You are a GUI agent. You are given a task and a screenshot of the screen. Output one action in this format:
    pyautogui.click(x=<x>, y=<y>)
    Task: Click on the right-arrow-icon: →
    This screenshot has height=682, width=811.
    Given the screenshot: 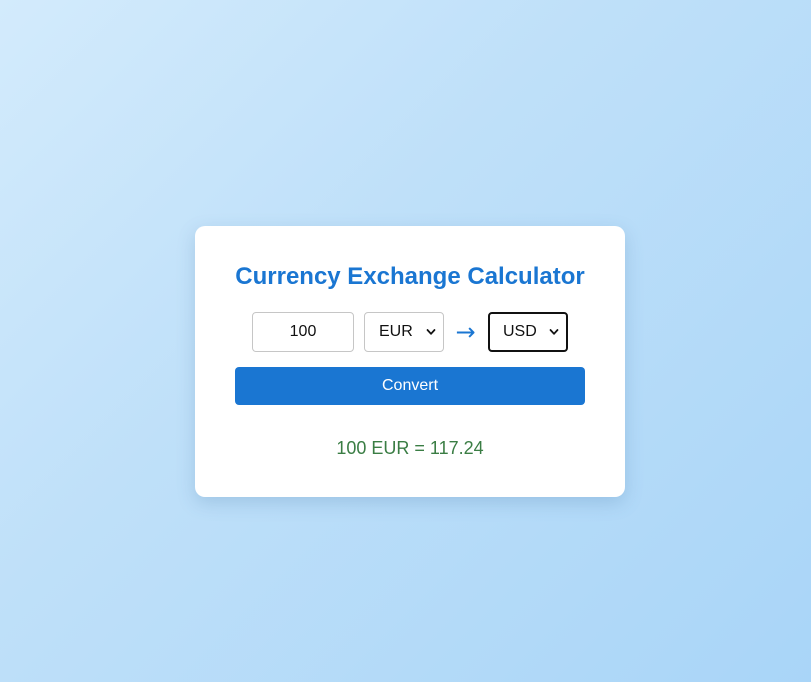 What is the action you would take?
    pyautogui.click(x=465, y=331)
    